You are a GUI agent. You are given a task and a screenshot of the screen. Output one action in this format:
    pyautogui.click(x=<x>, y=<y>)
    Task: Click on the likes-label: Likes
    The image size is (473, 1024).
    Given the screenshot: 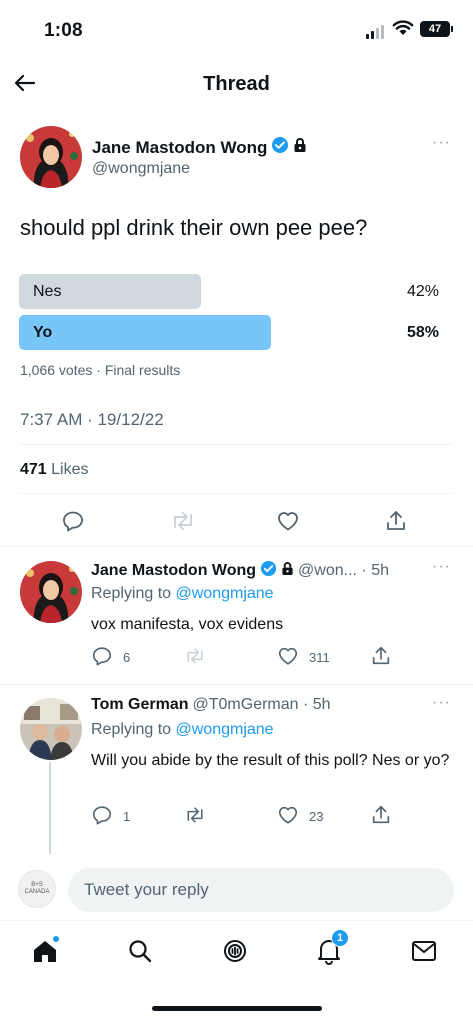 What is the action you would take?
    pyautogui.click(x=70, y=469)
    